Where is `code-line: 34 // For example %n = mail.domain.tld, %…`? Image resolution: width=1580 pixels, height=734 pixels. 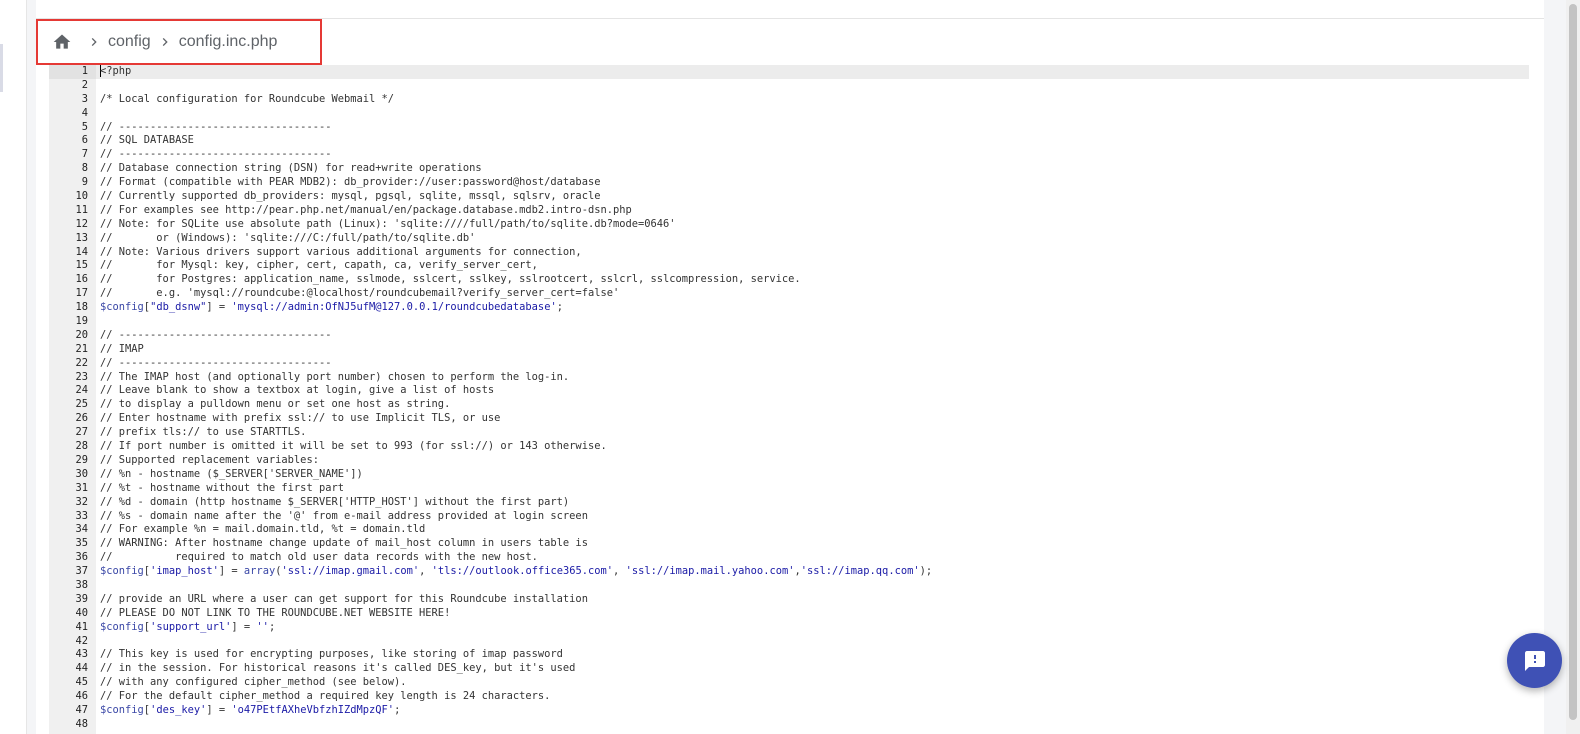 code-line: 34 // For example %n = mail.domain.tld, %… is located at coordinates (789, 530).